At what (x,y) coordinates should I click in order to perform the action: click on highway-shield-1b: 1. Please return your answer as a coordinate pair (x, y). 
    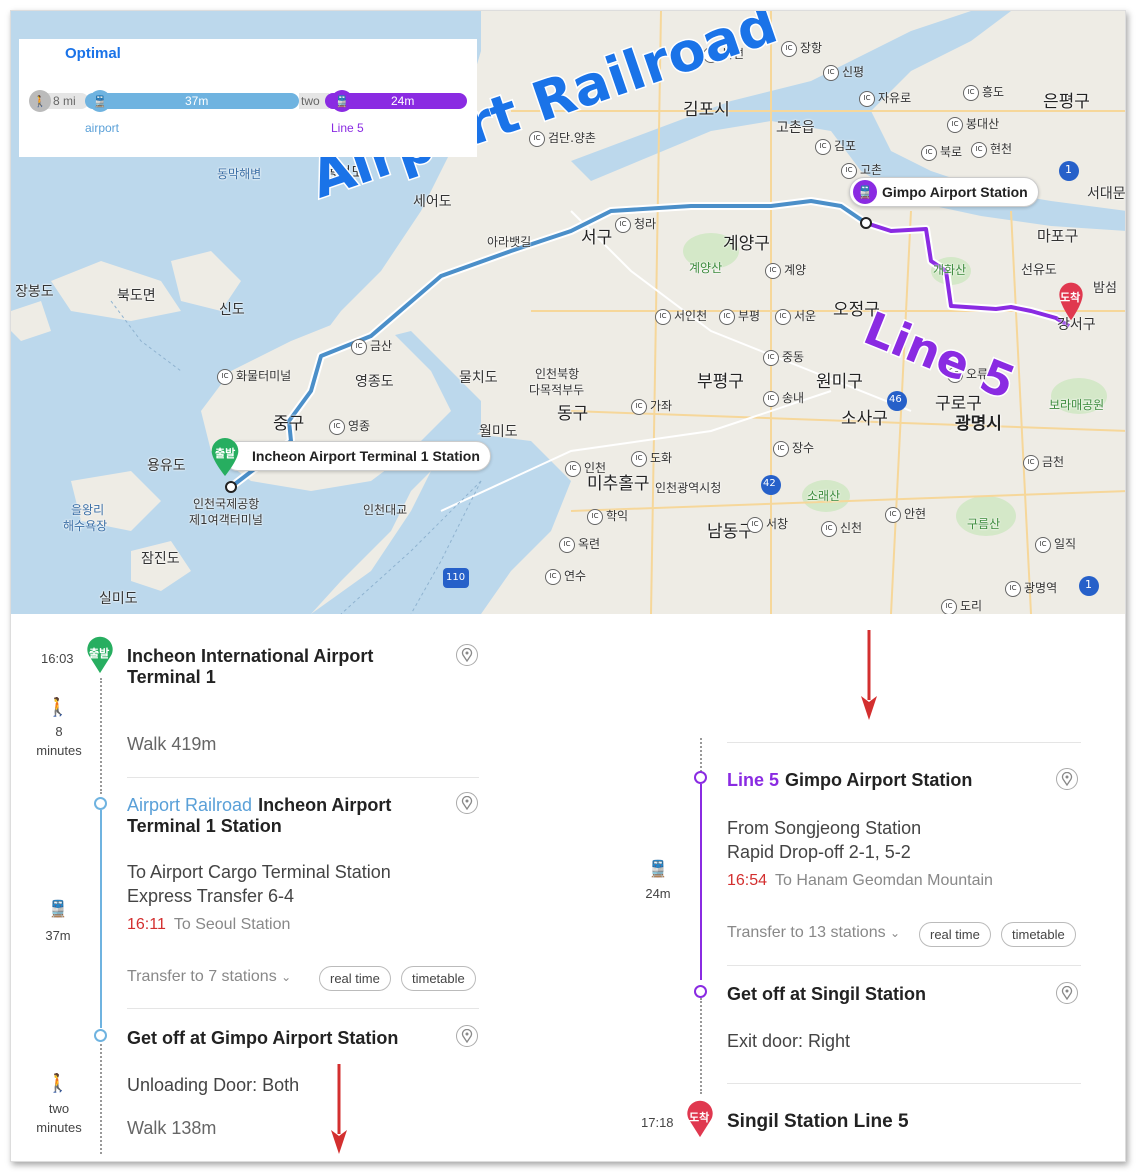
    Looking at the image, I should click on (1088, 584).